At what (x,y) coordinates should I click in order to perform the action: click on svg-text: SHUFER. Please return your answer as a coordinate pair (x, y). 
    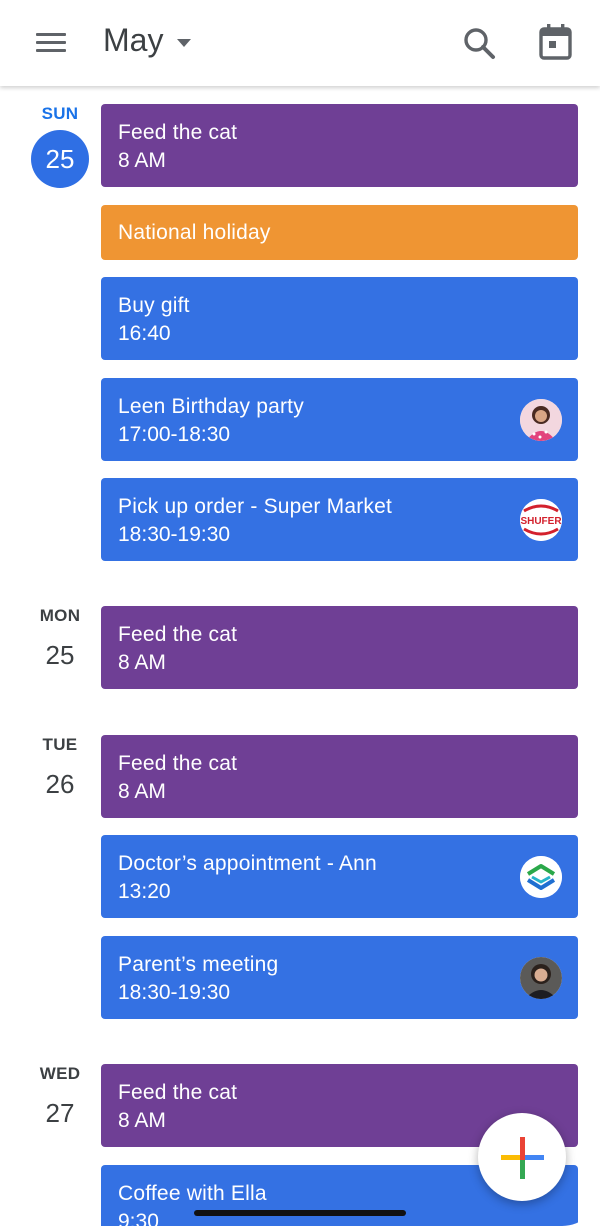
    Looking at the image, I should click on (541, 521).